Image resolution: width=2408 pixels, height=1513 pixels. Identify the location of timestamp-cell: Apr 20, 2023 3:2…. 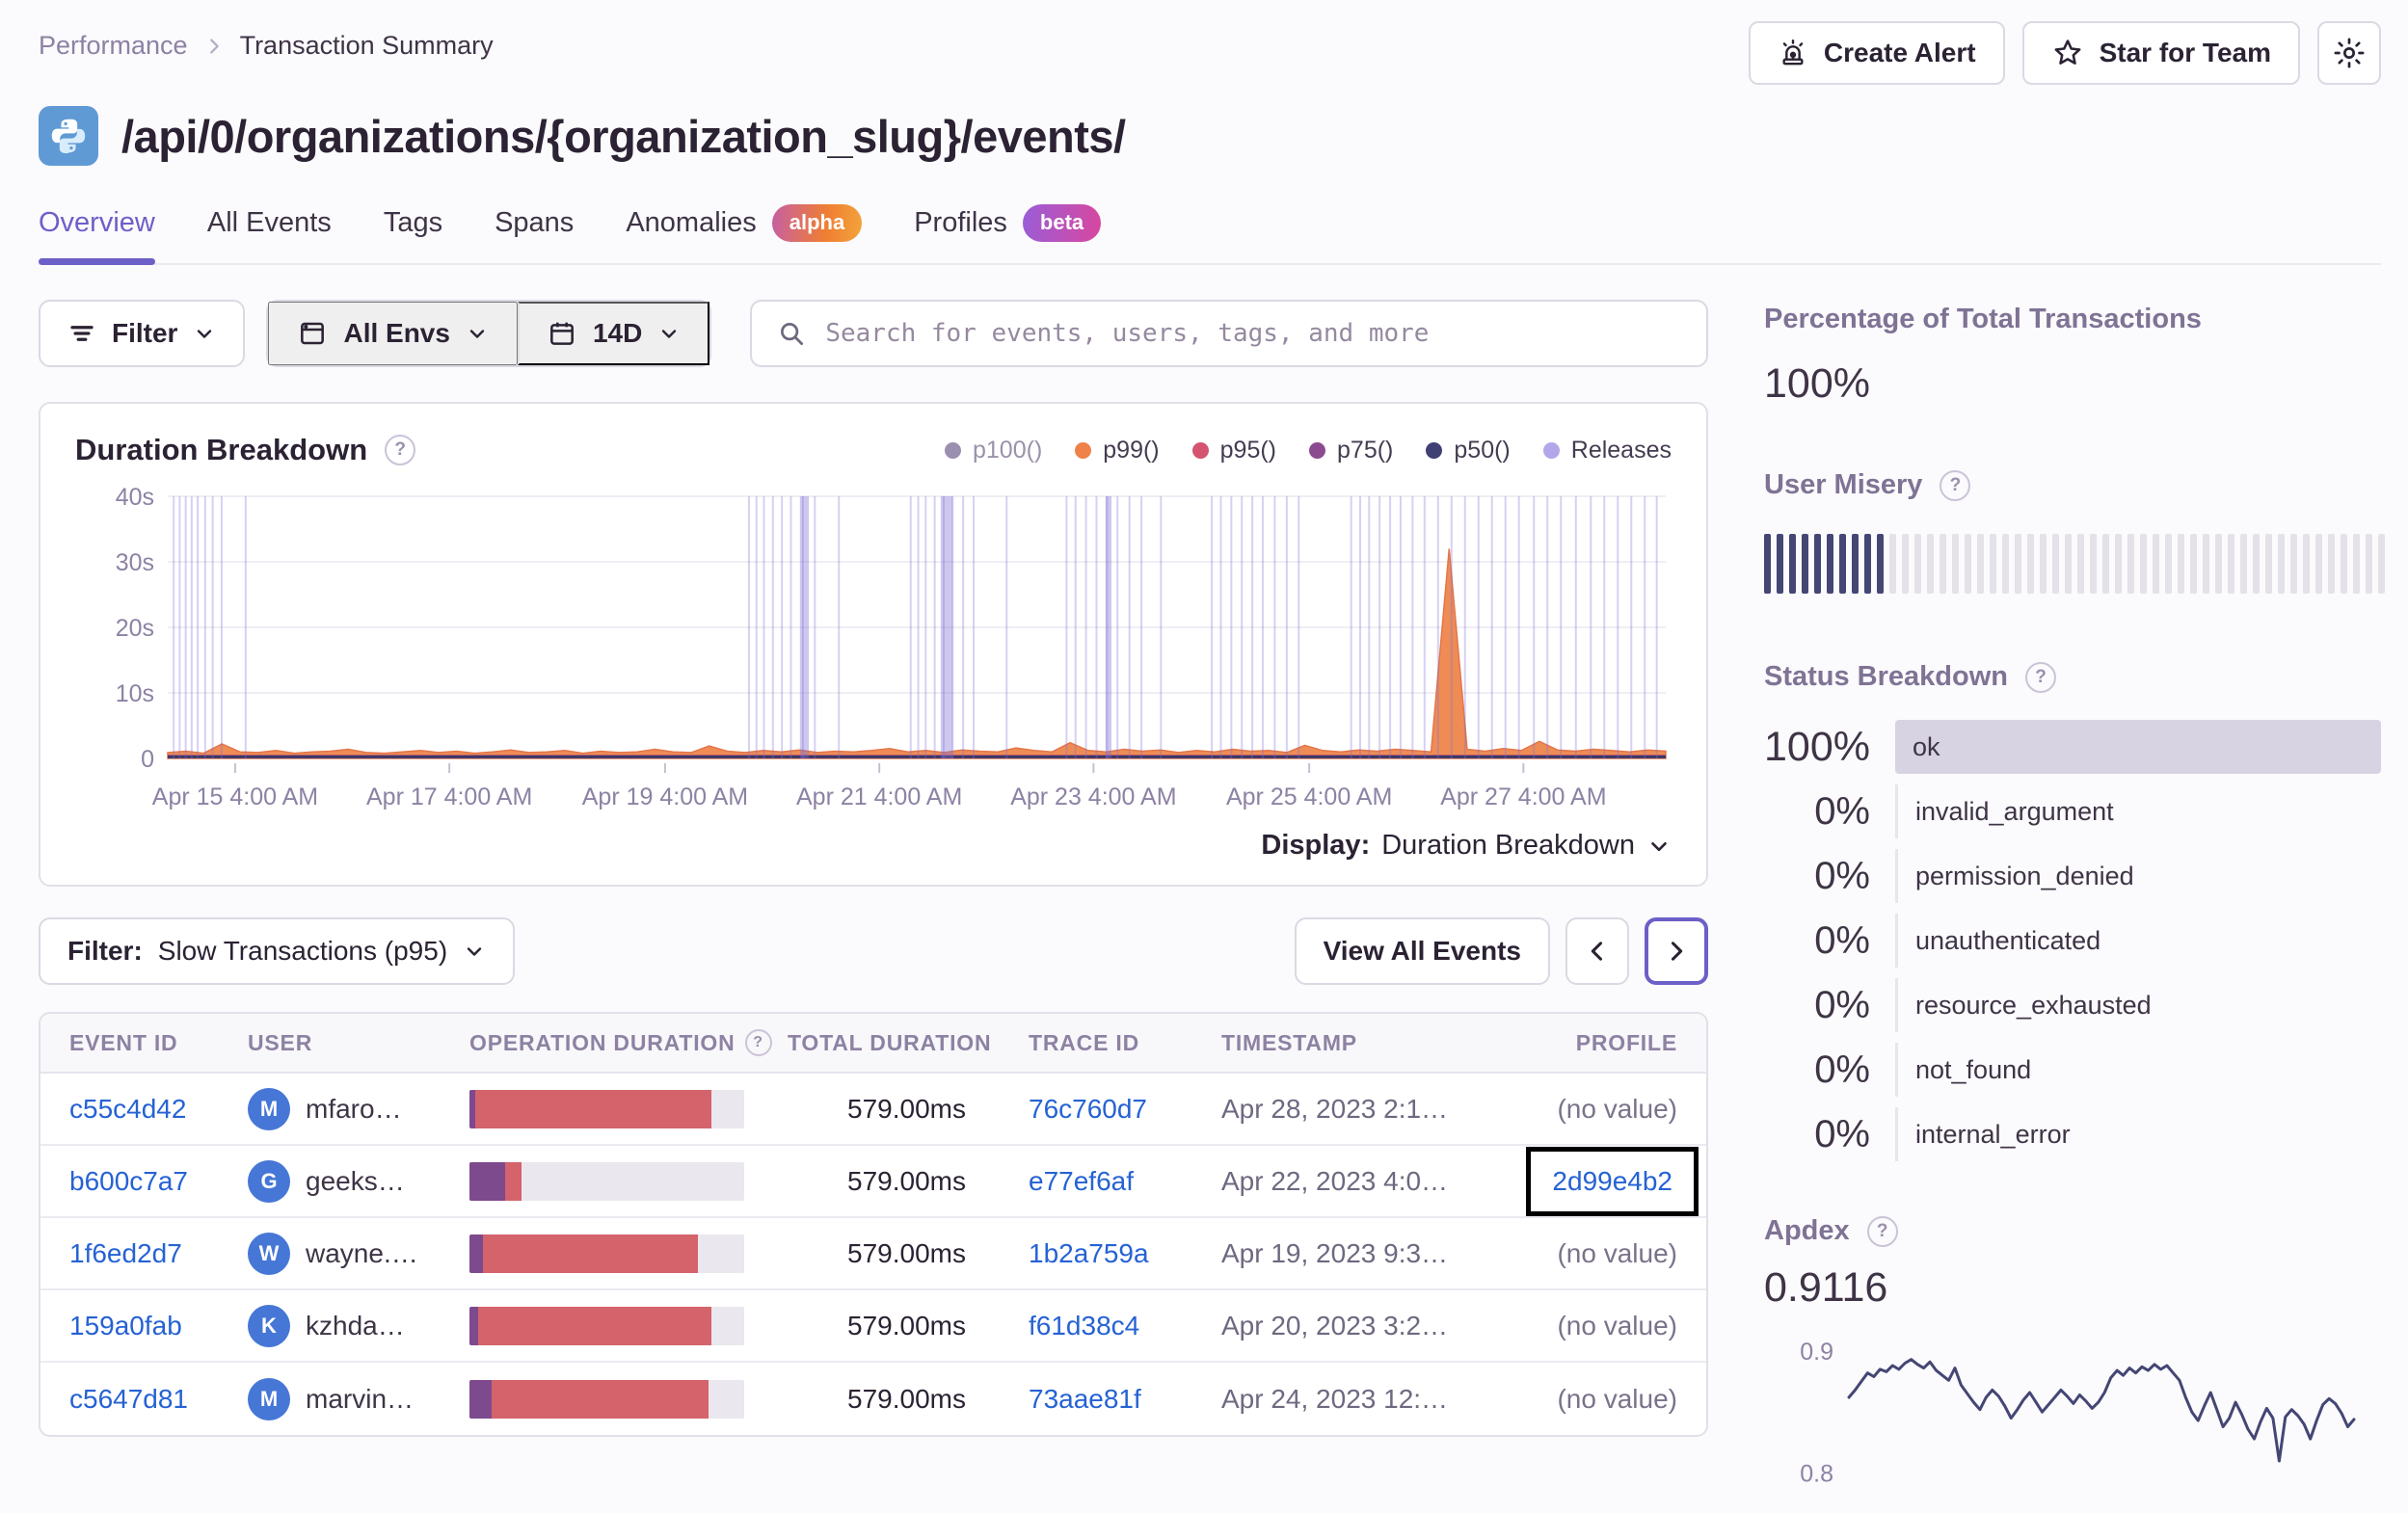
(1335, 1325).